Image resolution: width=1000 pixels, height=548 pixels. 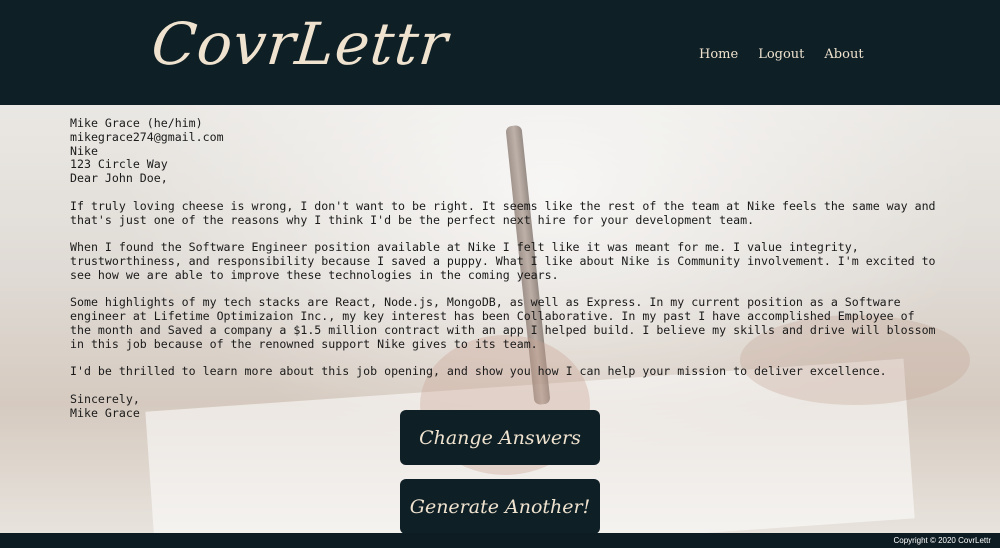 I want to click on nav-logout-link: Logout, so click(x=781, y=54).